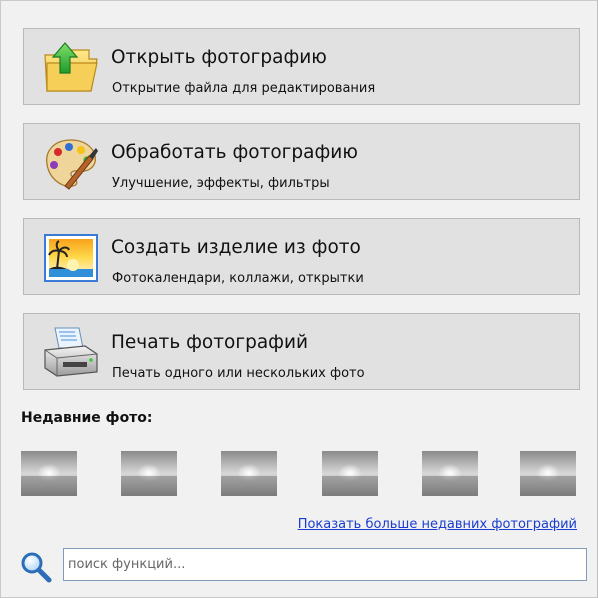 The width and height of the screenshot is (598, 598). What do you see at coordinates (234, 152) in the screenshot?
I see `edit-photo-title: Обработать фотографию` at bounding box center [234, 152].